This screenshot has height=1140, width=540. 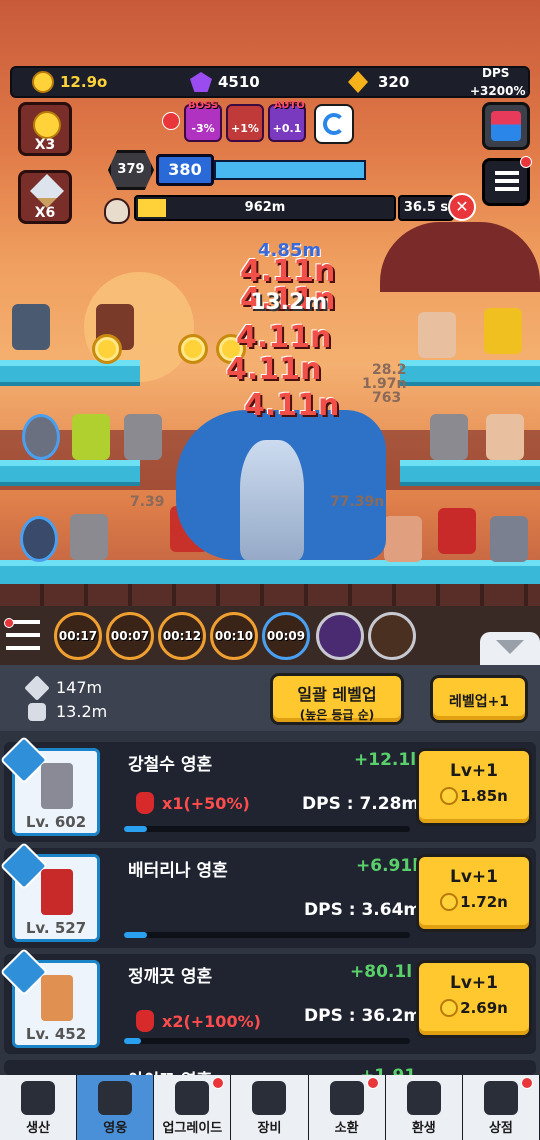 I want to click on hero-level: Lv. 527, so click(x=56, y=928).